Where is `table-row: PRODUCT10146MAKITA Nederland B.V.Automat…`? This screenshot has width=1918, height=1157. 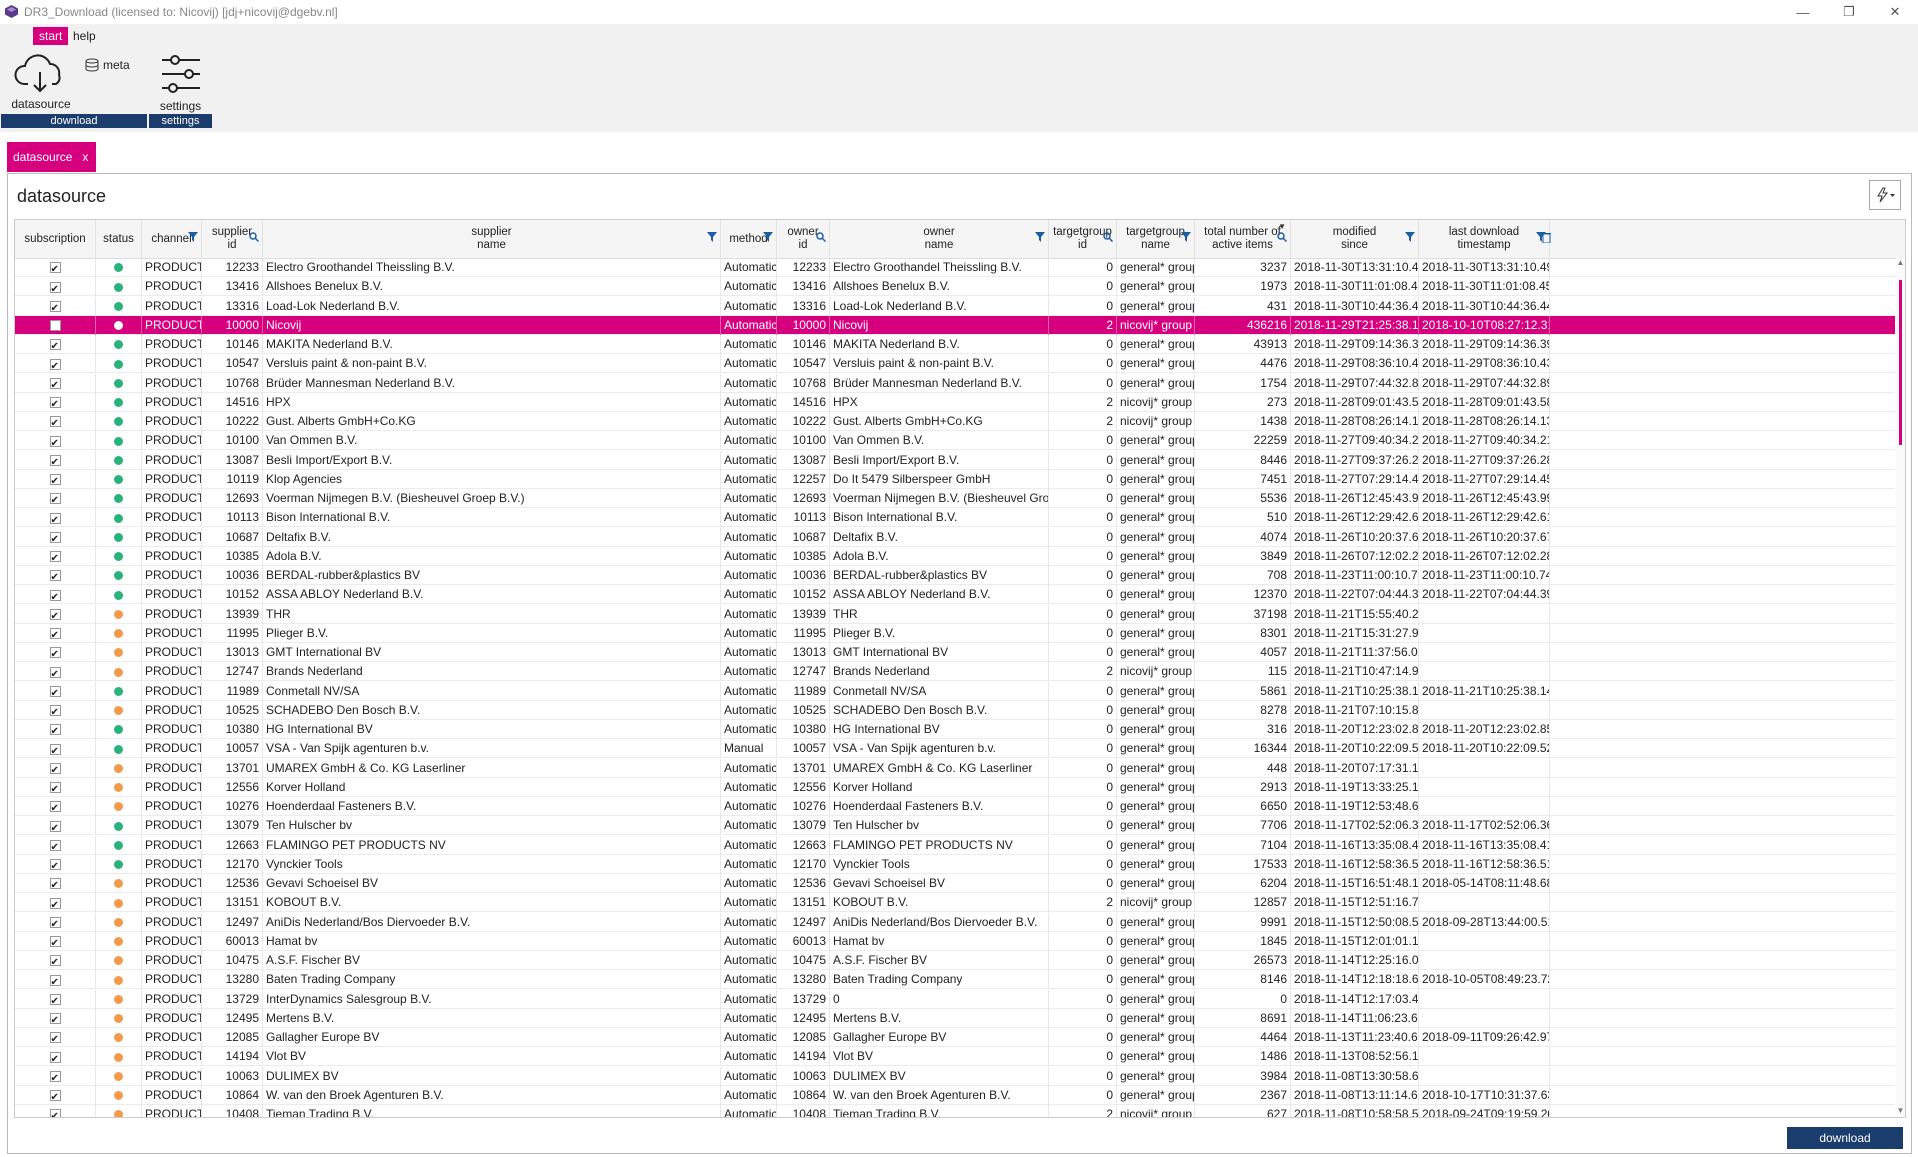 table-row: PRODUCT10146MAKITA Nederland B.V.Automat… is located at coordinates (955, 344).